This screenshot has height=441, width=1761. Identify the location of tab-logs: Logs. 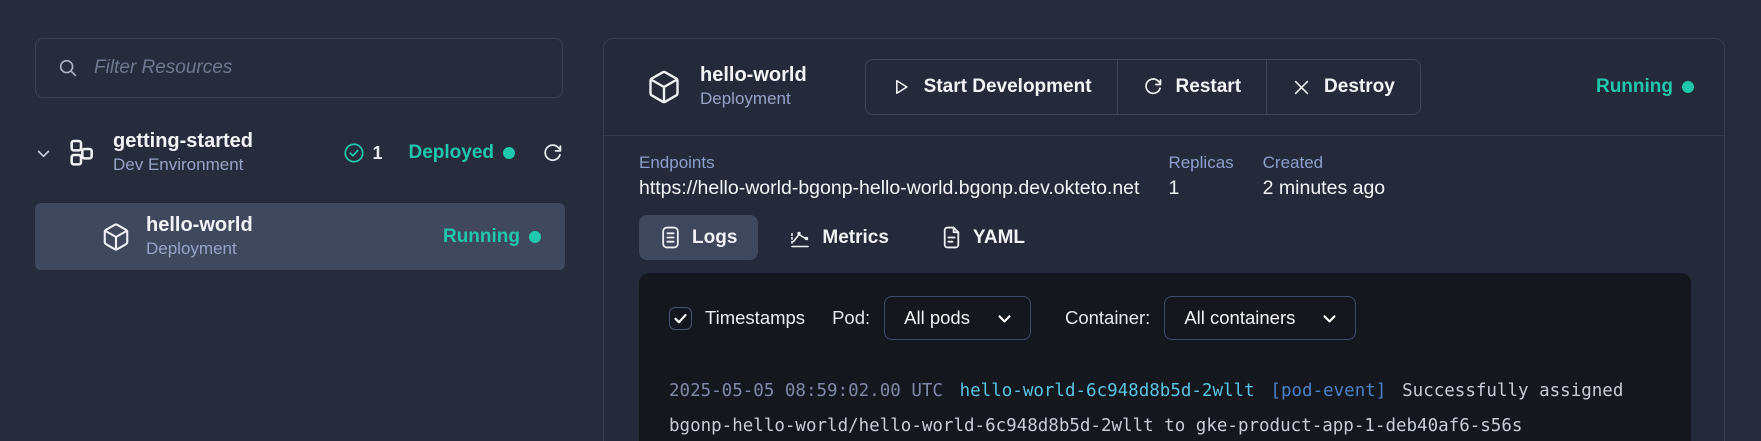
(699, 237).